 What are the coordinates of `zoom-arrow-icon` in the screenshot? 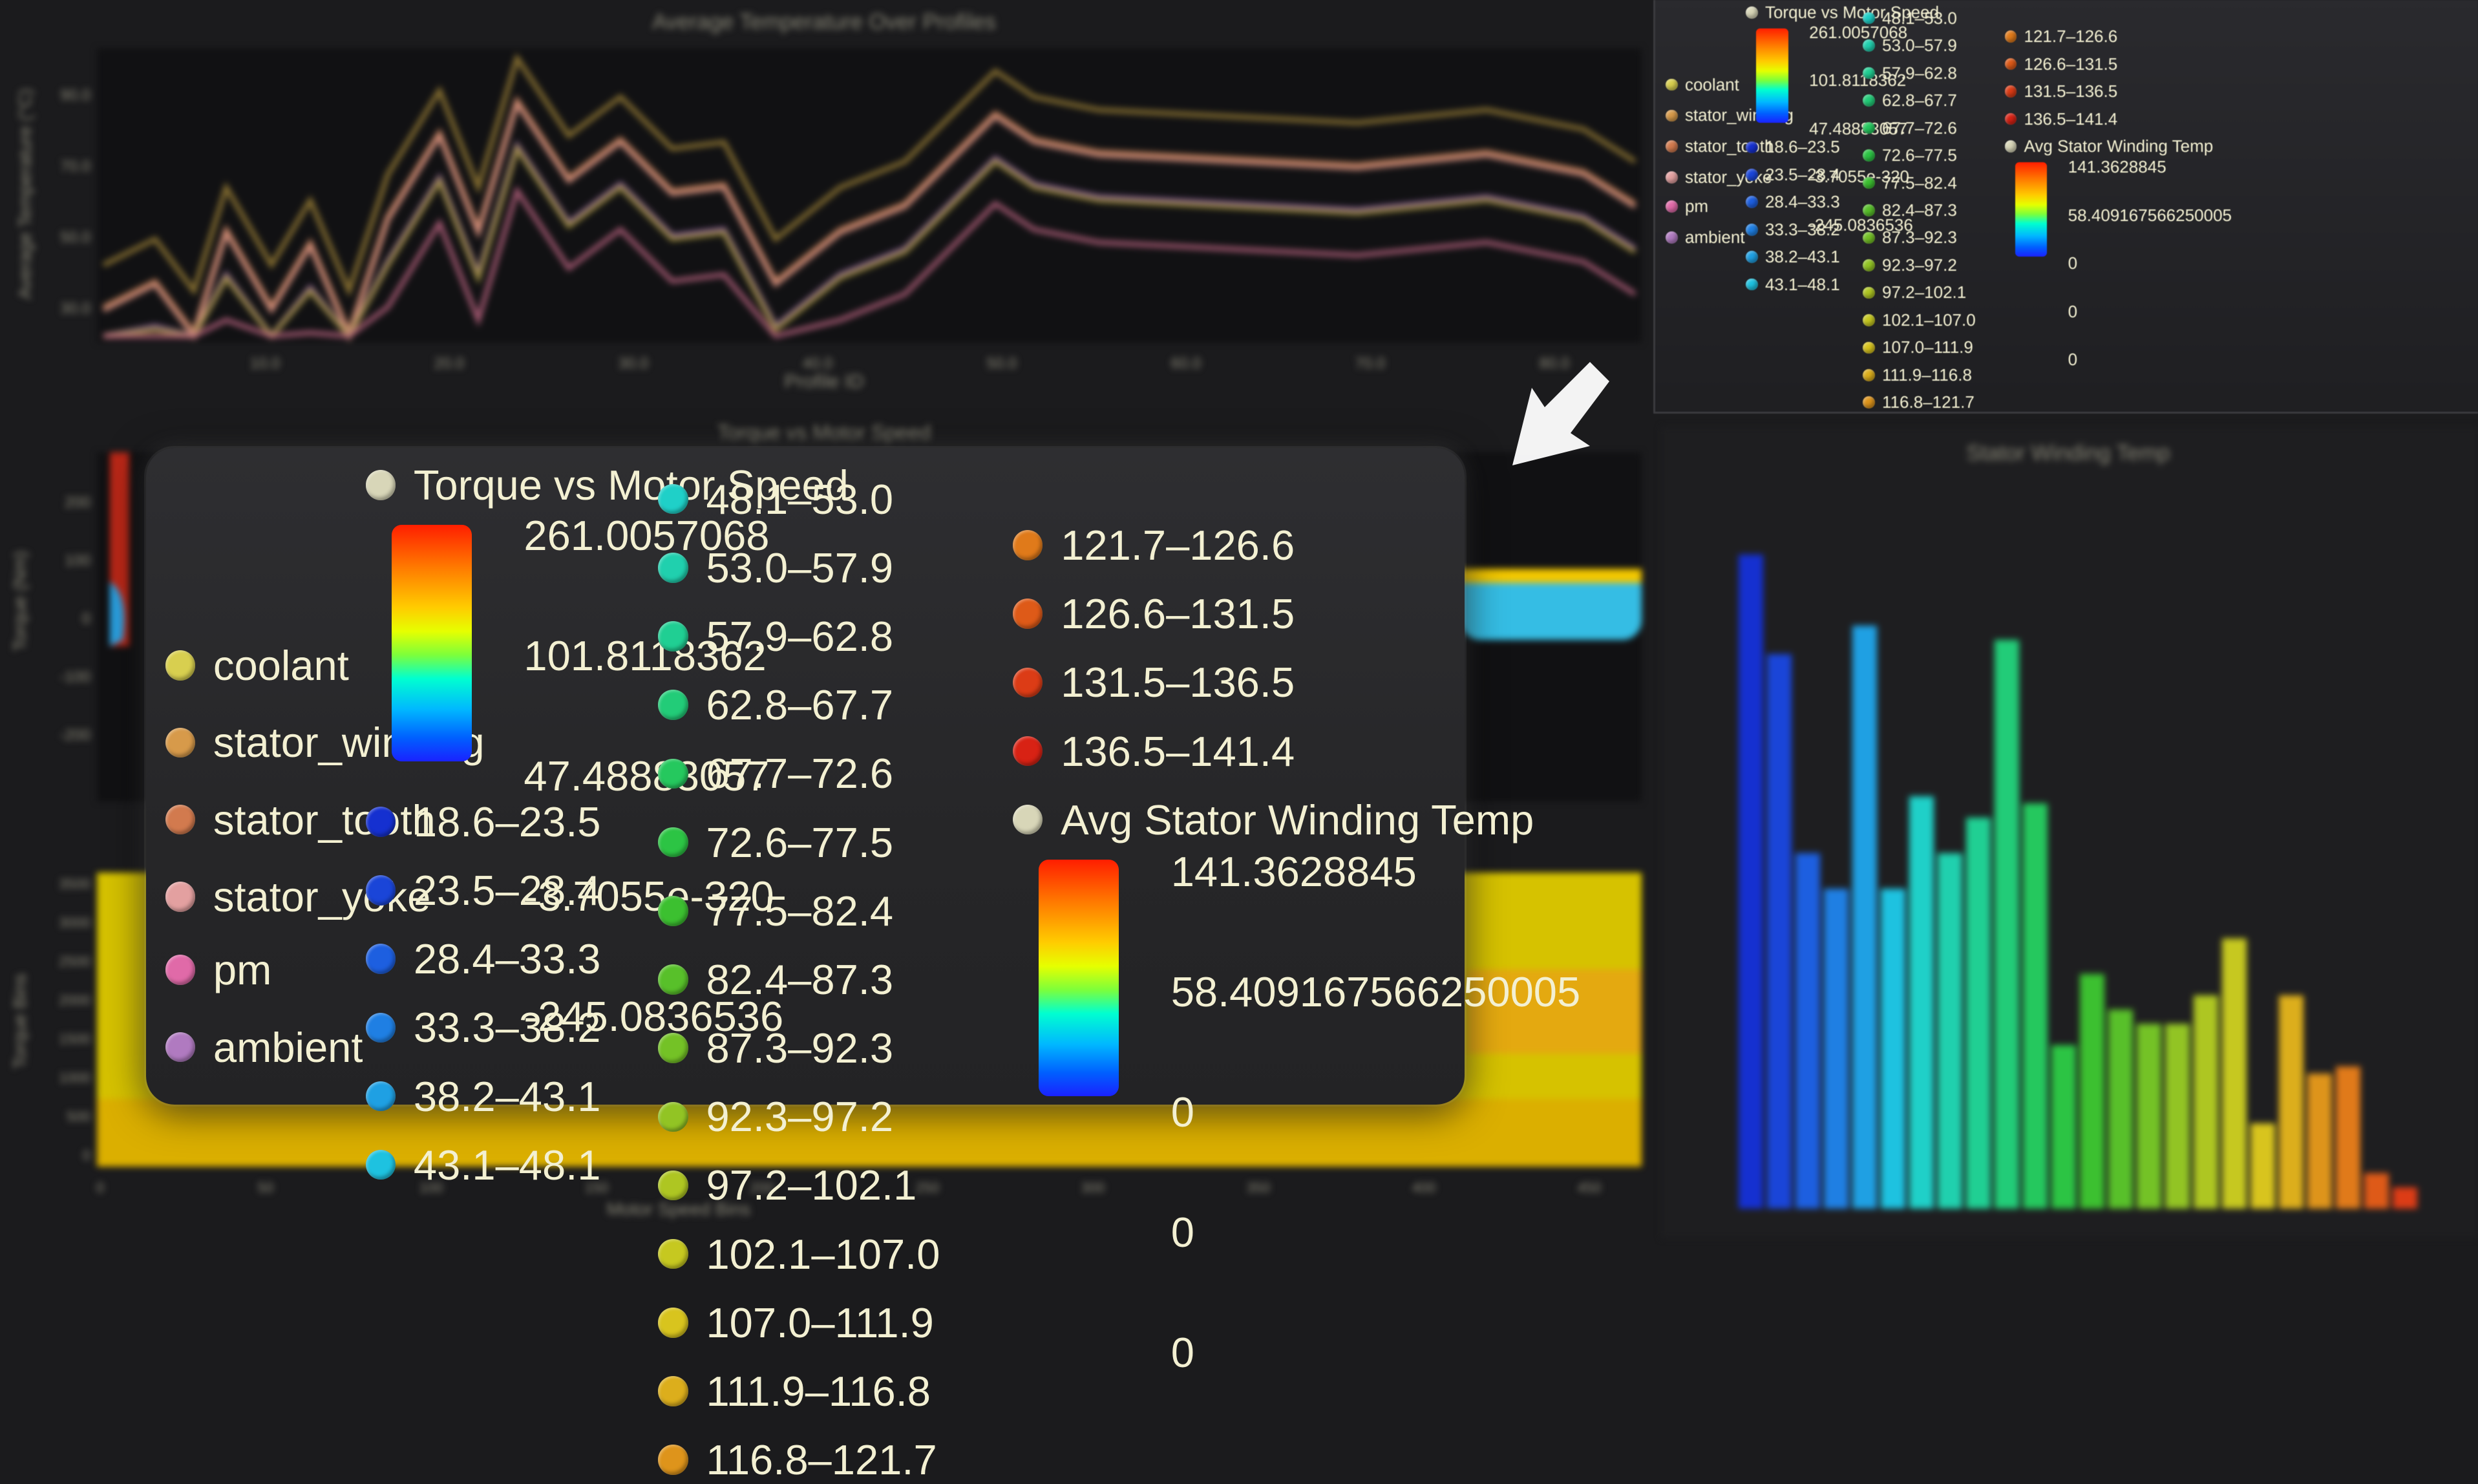 It's located at (1560, 414).